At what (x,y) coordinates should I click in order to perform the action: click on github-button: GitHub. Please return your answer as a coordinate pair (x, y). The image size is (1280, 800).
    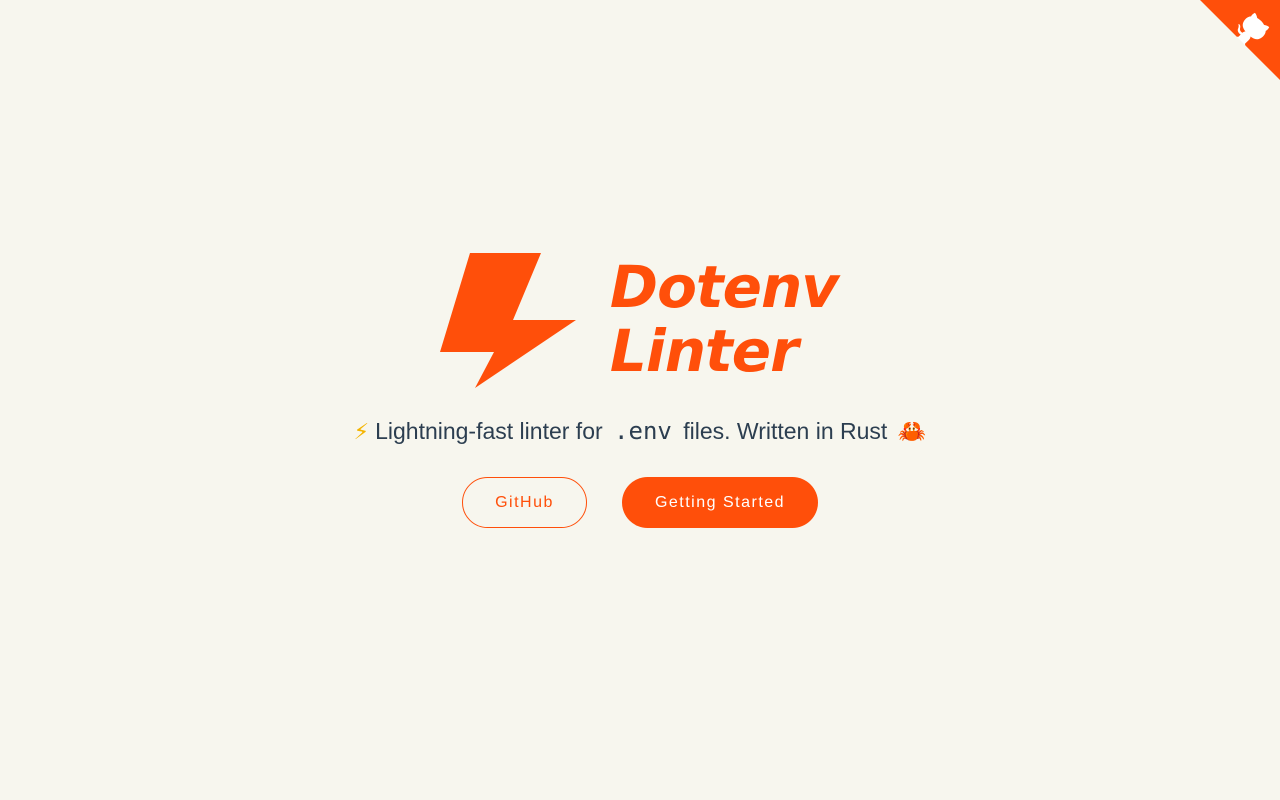
    Looking at the image, I should click on (524, 502).